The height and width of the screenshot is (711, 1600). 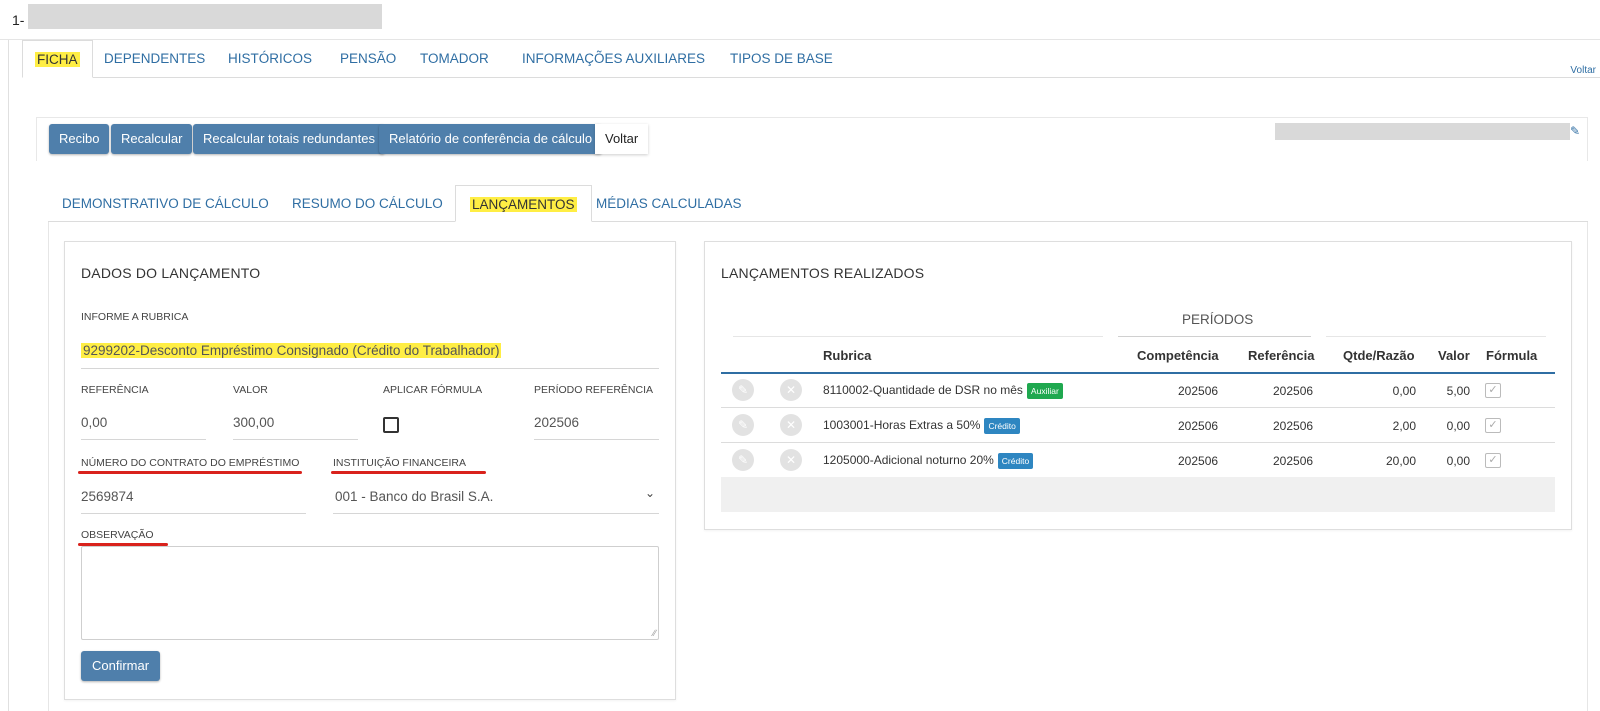 What do you see at coordinates (370, 593) in the screenshot?
I see `observacao-textarea: ∕∕` at bounding box center [370, 593].